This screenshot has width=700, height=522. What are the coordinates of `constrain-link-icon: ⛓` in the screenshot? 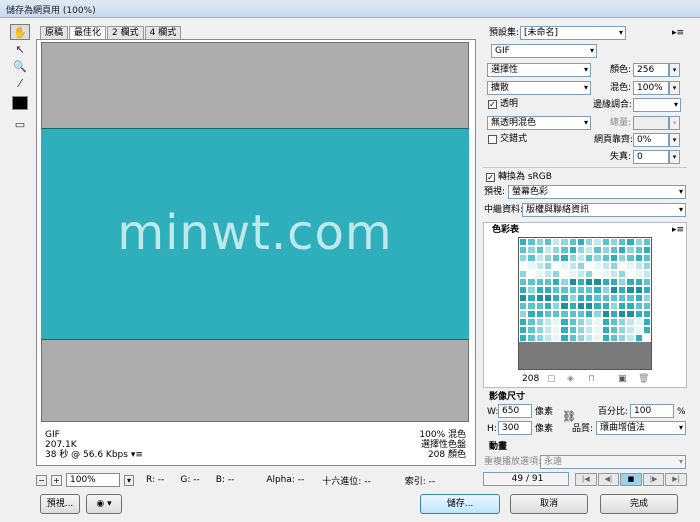 It's located at (569, 417).